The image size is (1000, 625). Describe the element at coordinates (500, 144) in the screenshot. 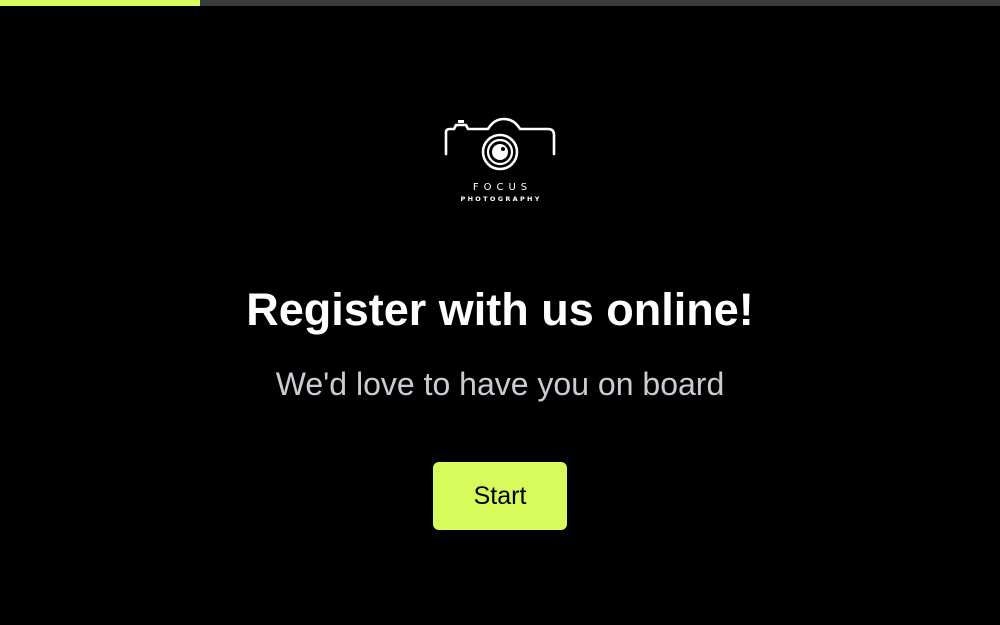

I see `camera-icon` at that location.